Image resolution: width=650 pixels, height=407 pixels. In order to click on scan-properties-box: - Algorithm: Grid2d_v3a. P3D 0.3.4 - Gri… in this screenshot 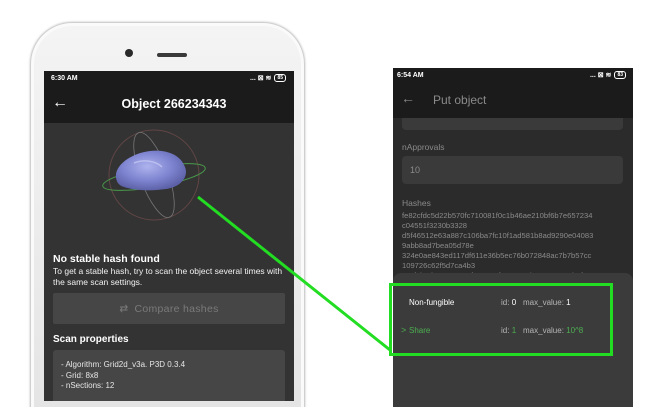, I will do `click(169, 375)`.